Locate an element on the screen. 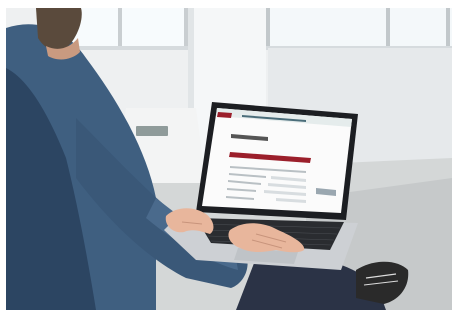 The image size is (458, 314). screen-logo is located at coordinates (224, 115).